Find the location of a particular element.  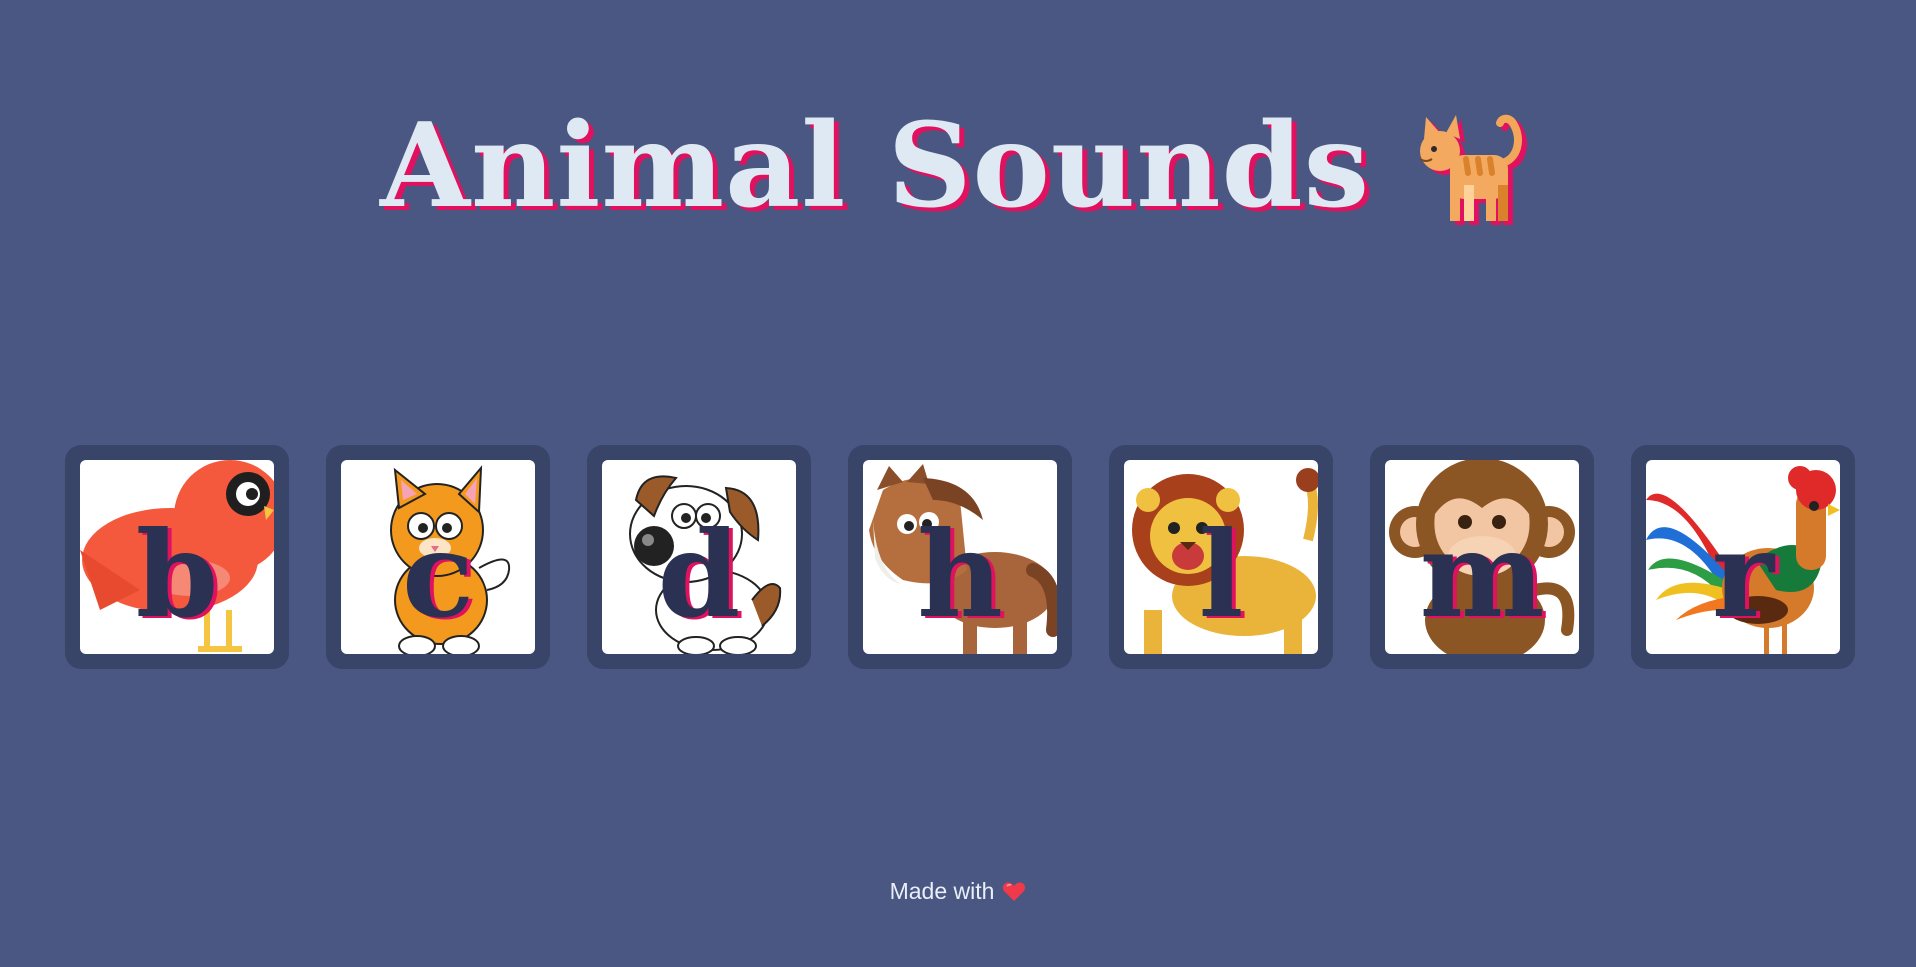

key-dog: d is located at coordinates (699, 557).